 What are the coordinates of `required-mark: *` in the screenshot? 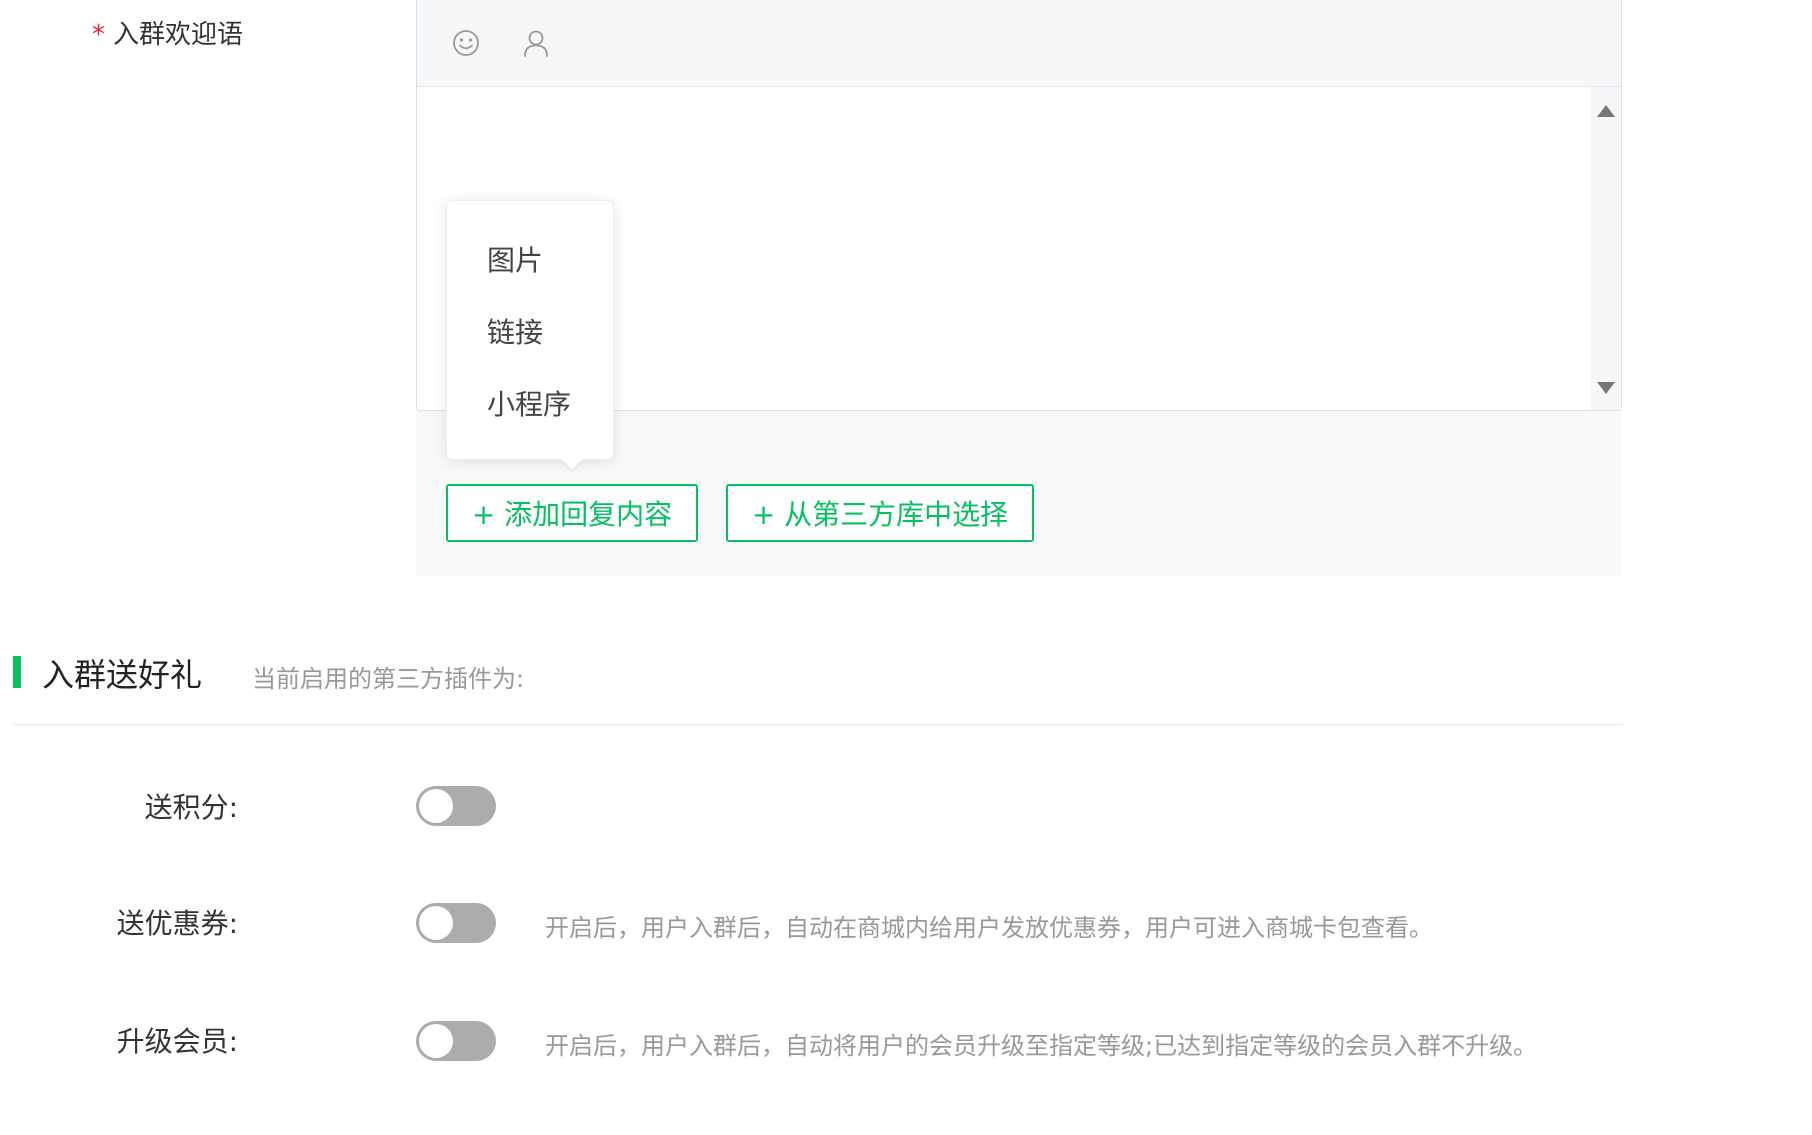 It's located at (98, 35).